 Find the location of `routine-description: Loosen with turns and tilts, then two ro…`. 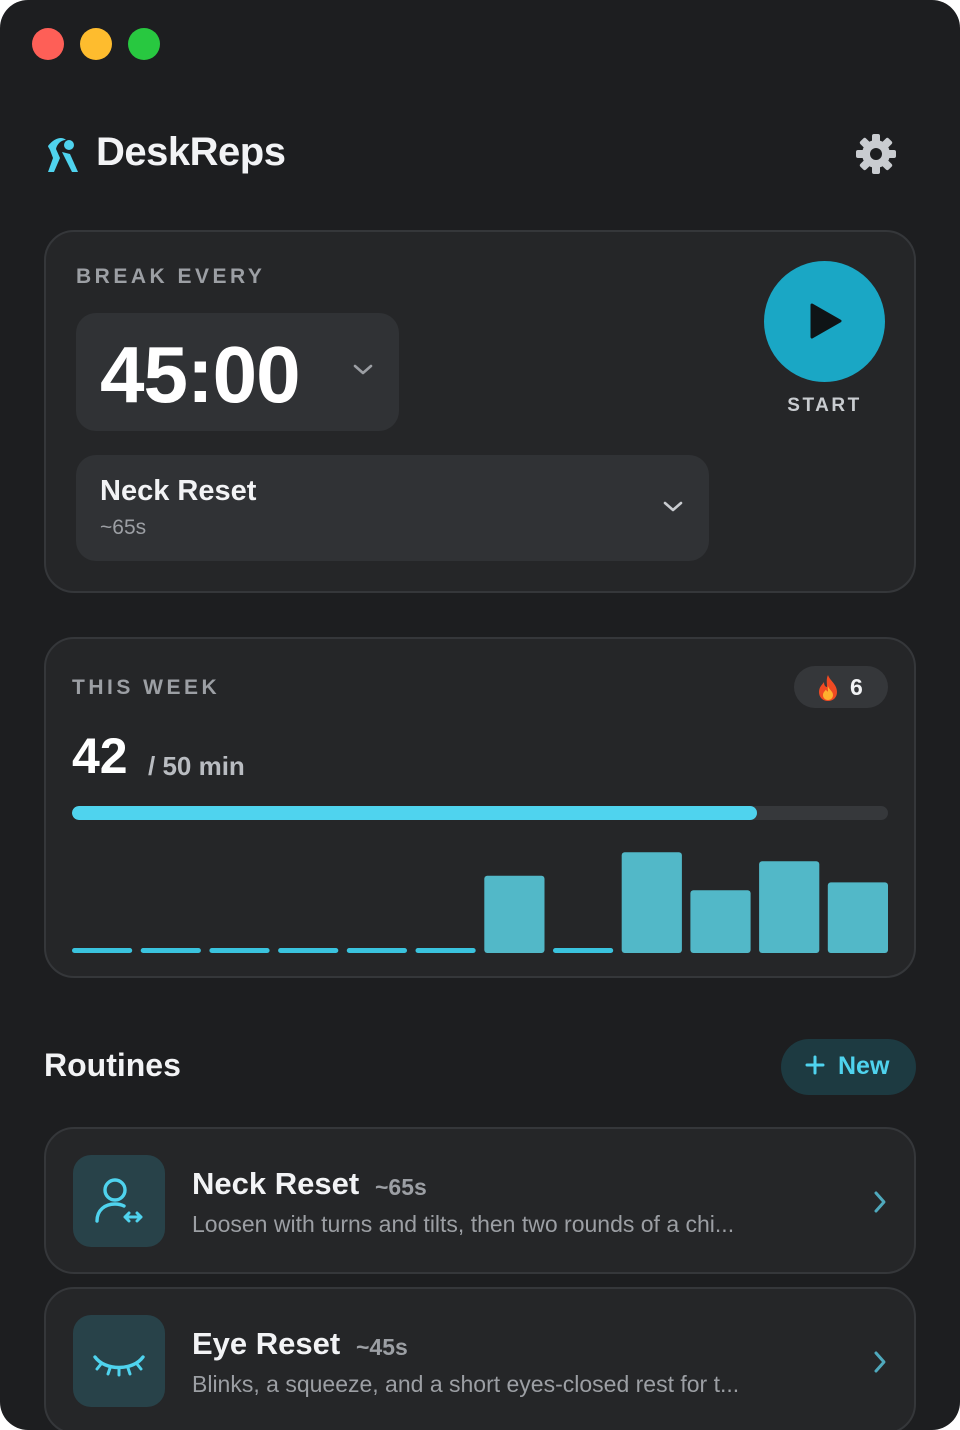

routine-description: Loosen with turns and tilts, then two ro… is located at coordinates (463, 1224).